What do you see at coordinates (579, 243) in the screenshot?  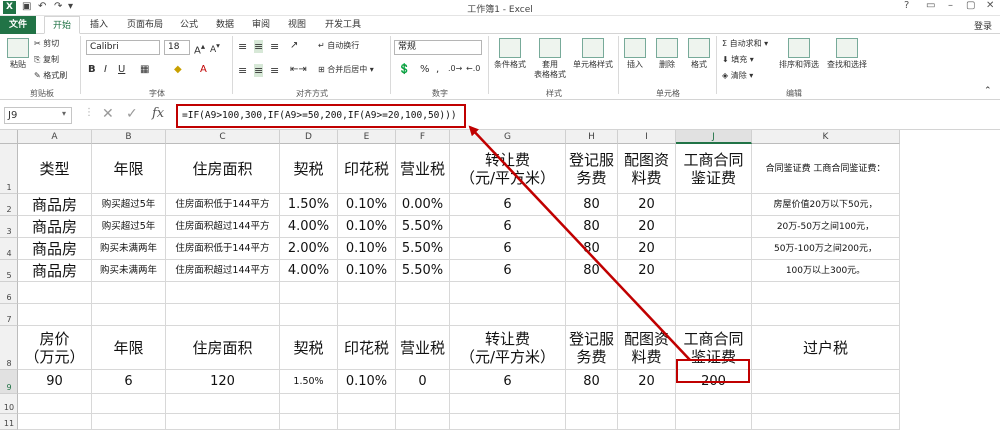 I see `annotation-arrow` at bounding box center [579, 243].